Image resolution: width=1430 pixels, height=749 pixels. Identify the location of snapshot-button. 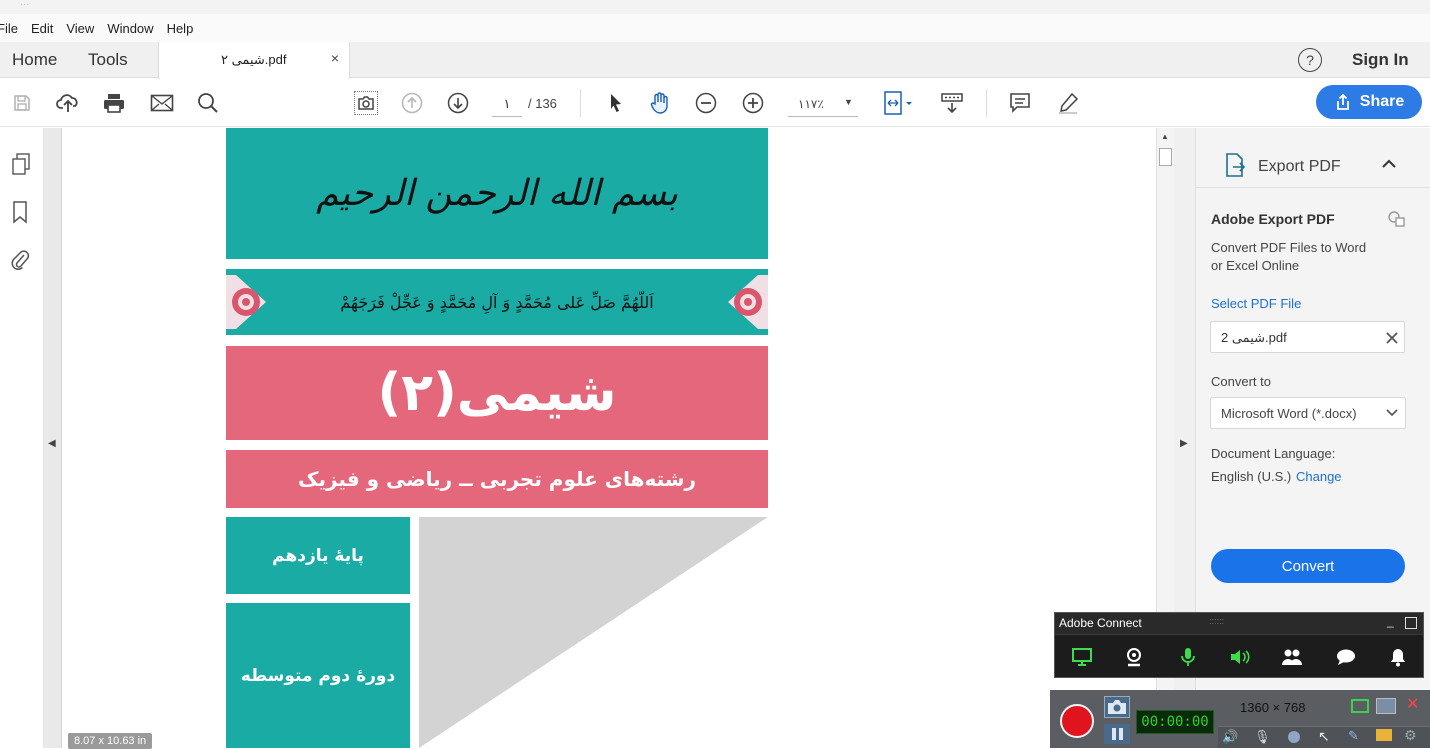
(366, 103).